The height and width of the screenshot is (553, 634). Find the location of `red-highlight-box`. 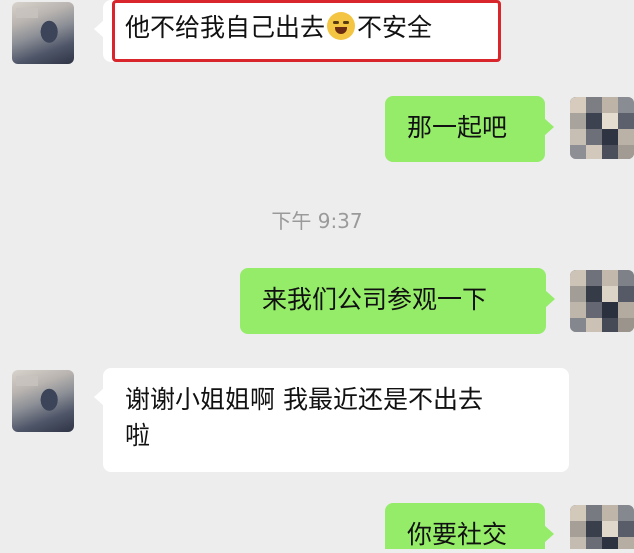

red-highlight-box is located at coordinates (306, 31).